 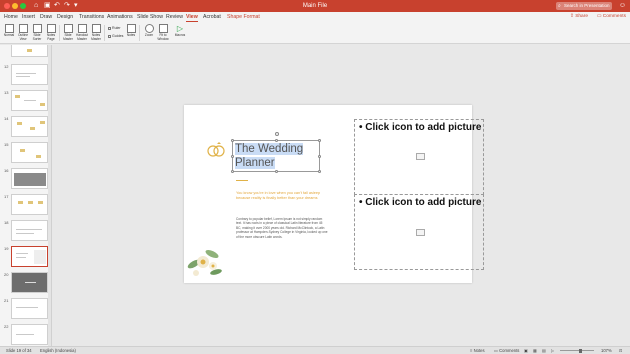 What do you see at coordinates (67, 6) in the screenshot?
I see `redo-icon: ↷` at bounding box center [67, 6].